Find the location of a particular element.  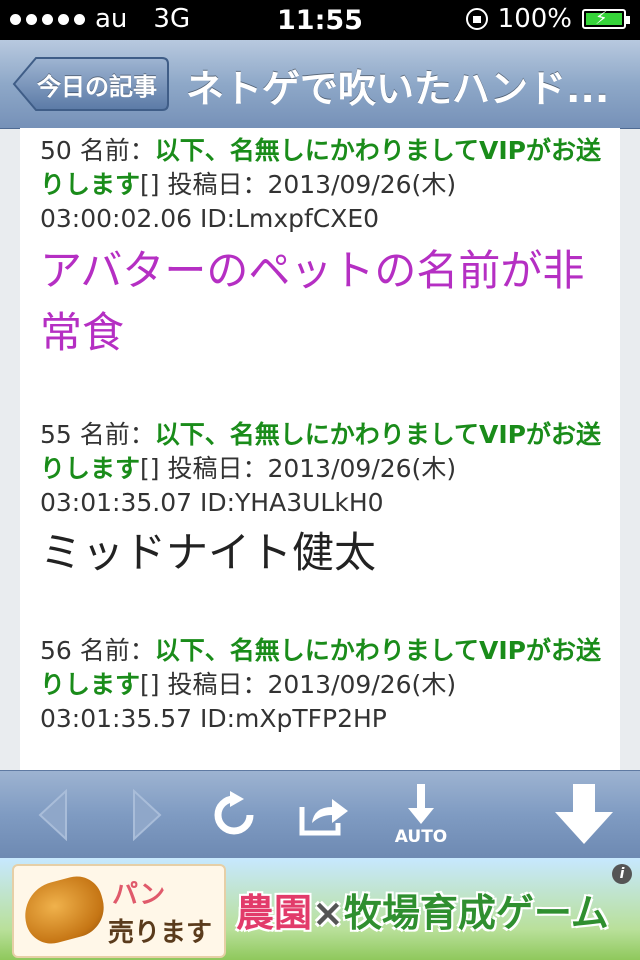

battery-icon: ⚡ is located at coordinates (606, 18).